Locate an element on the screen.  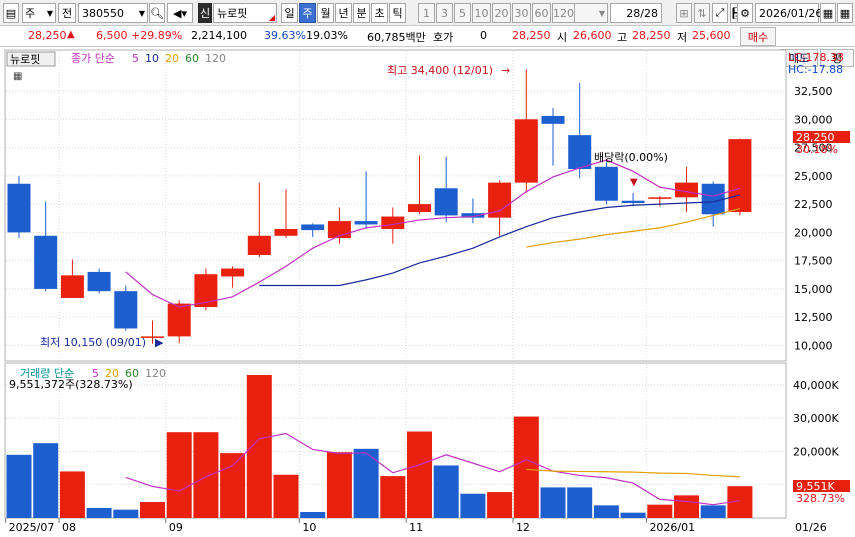
x-axis-label: 08 is located at coordinates (69, 527).